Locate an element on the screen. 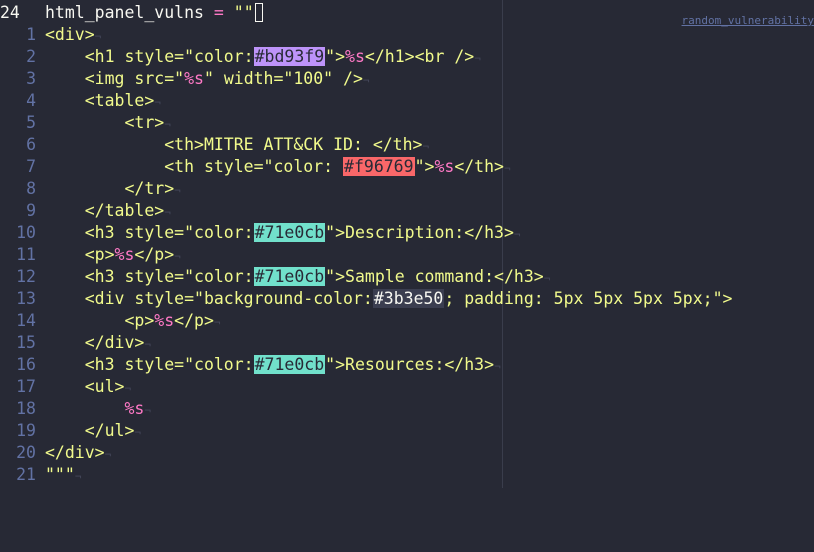 This screenshot has height=552, width=814. line-number: 20 is located at coordinates (26, 452).